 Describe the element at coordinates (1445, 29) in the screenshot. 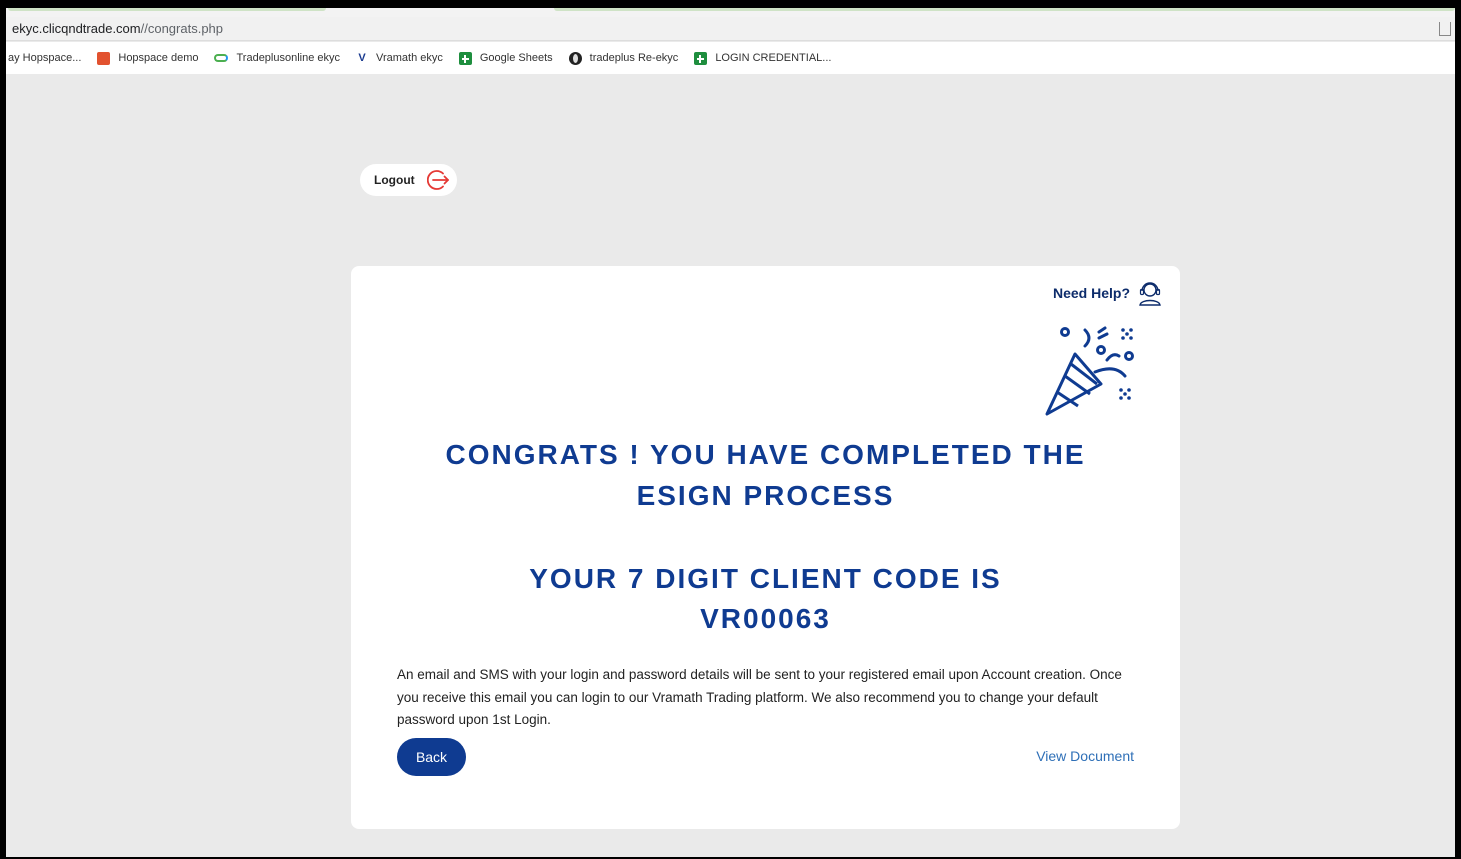

I see `share-icon` at that location.